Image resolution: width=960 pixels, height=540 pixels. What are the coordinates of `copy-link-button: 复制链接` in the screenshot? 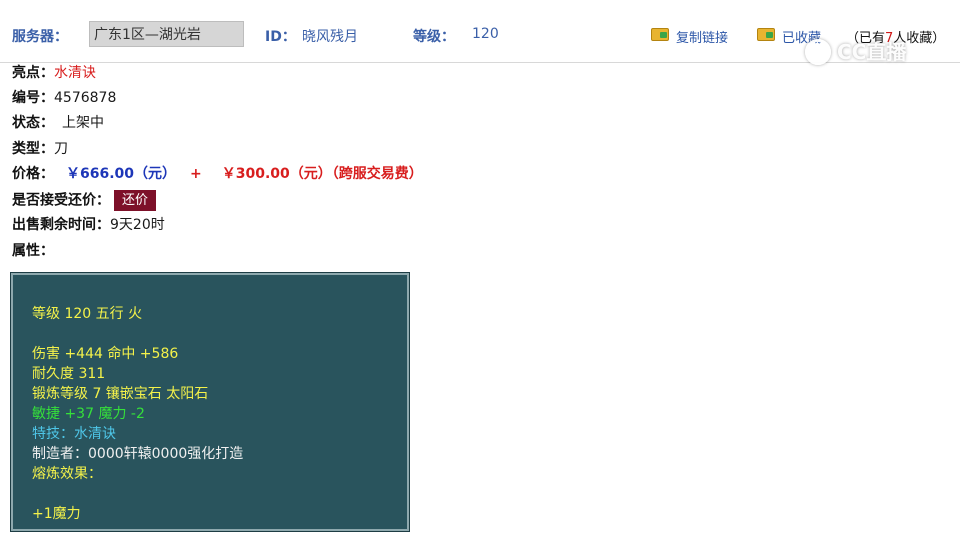 It's located at (702, 36).